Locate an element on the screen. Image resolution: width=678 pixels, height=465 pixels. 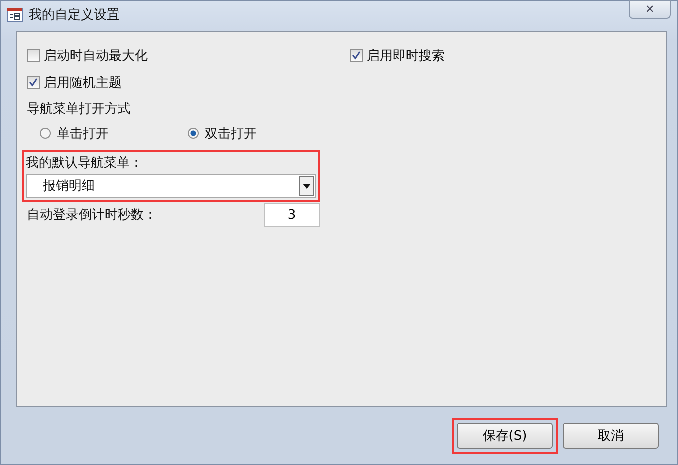
caret-icon is located at coordinates (306, 186).